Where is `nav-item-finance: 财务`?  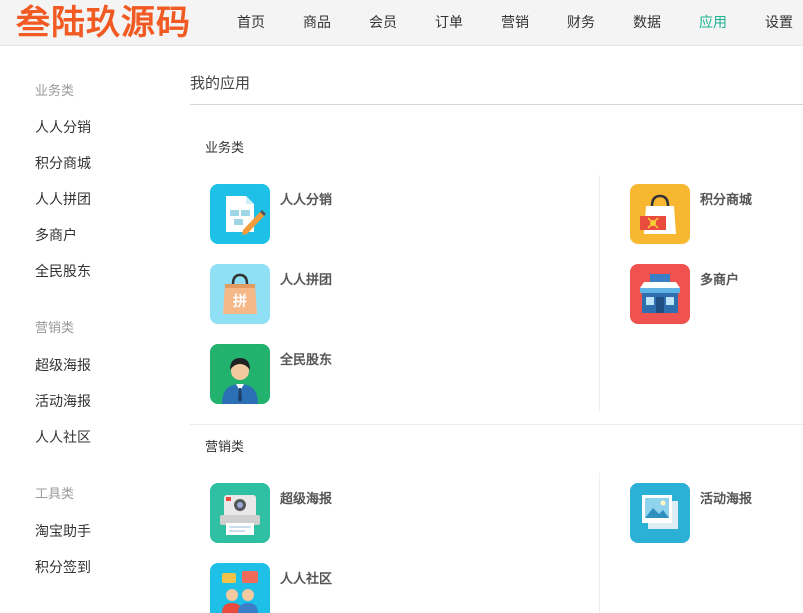
nav-item-finance: 财务 is located at coordinates (581, 23).